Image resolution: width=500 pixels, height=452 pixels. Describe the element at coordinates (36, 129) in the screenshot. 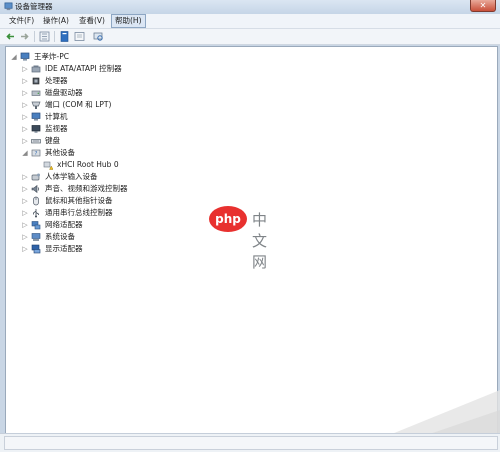

I see `monitor-icon` at that location.